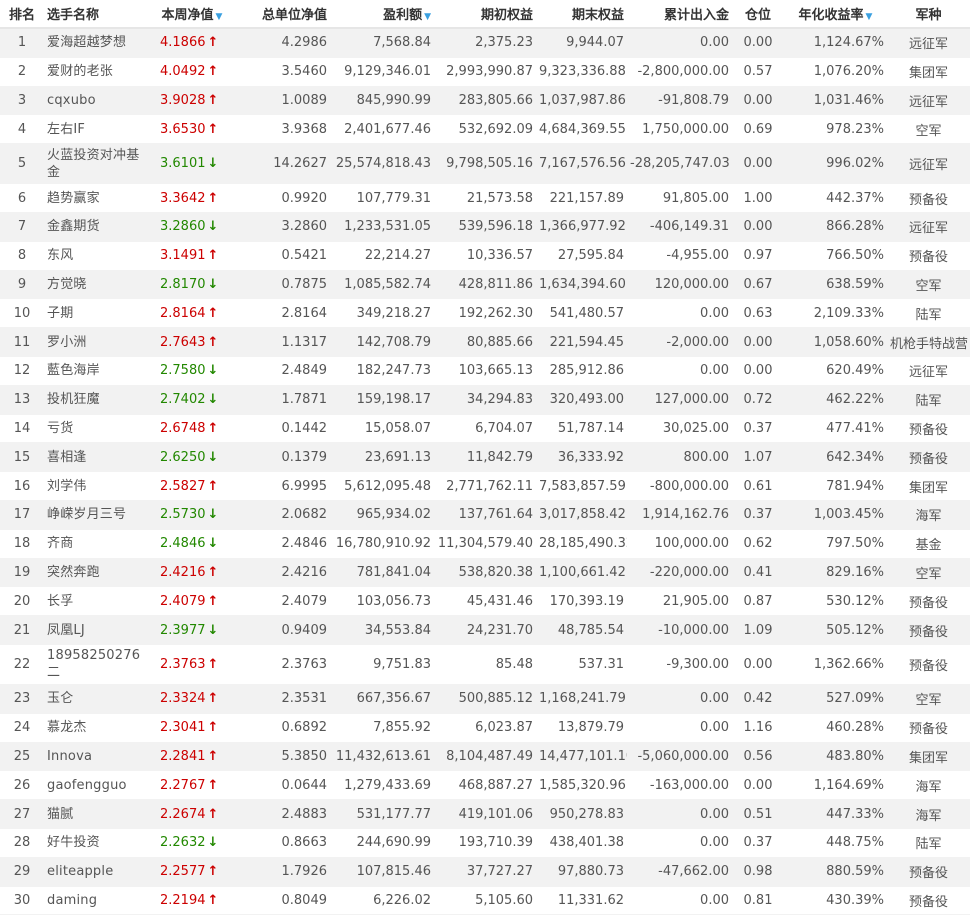 The image size is (970, 915). I want to click on player-name-cell: 罗小洲, so click(97, 342).